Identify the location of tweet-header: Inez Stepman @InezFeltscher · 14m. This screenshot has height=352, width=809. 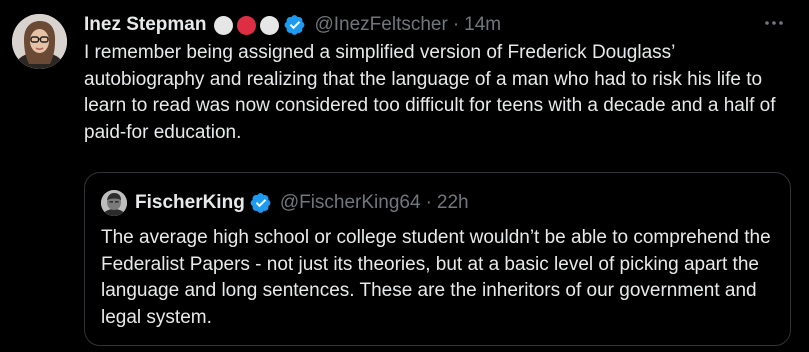
(292, 25).